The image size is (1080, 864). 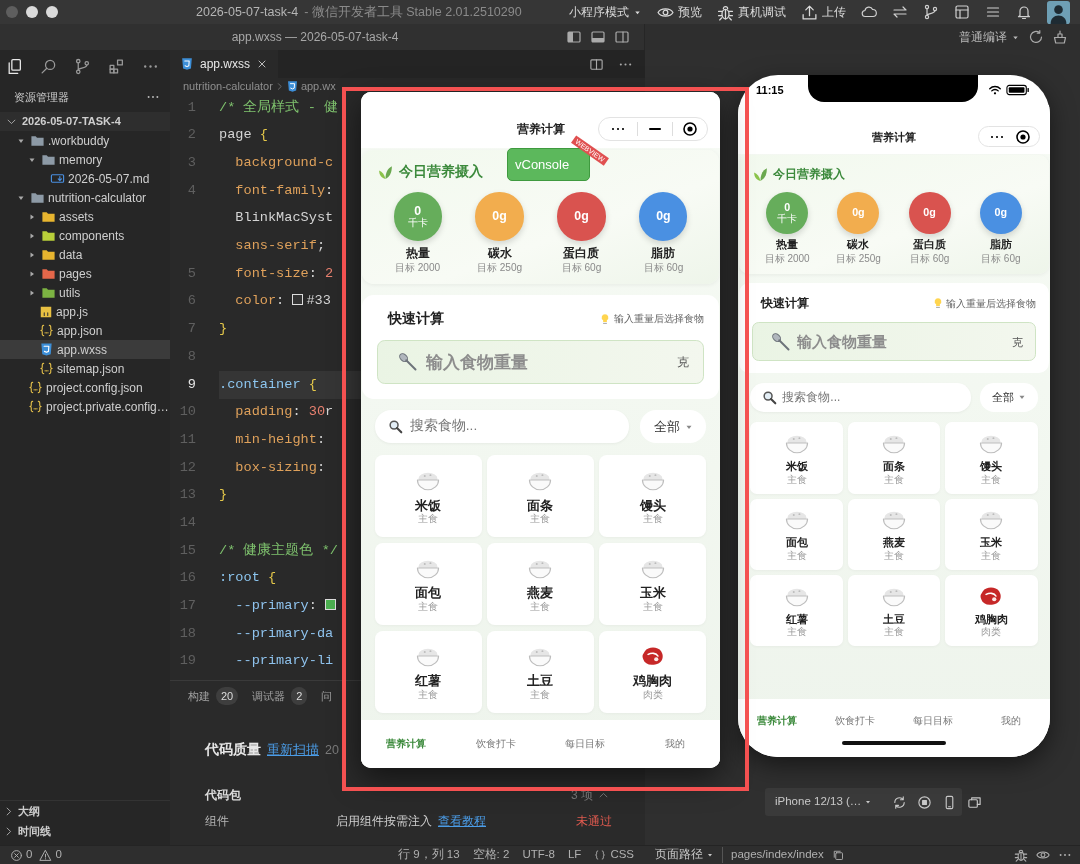 I want to click on editor-tab: app.wxss, so click(x=224, y=64).